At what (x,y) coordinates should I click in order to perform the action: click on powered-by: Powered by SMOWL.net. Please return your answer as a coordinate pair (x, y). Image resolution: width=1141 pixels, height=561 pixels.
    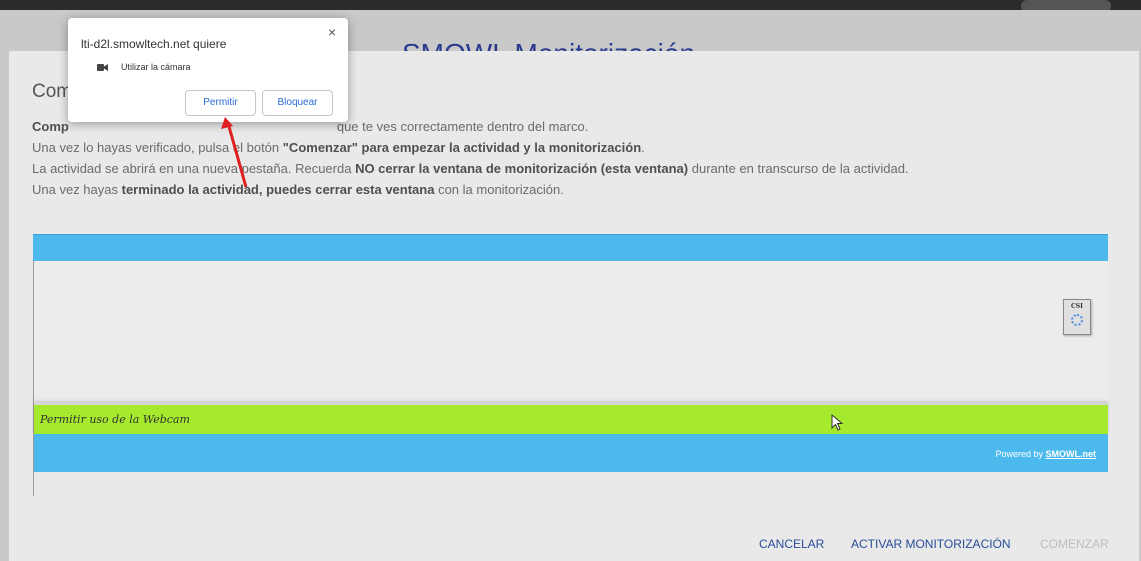
    Looking at the image, I should click on (1045, 454).